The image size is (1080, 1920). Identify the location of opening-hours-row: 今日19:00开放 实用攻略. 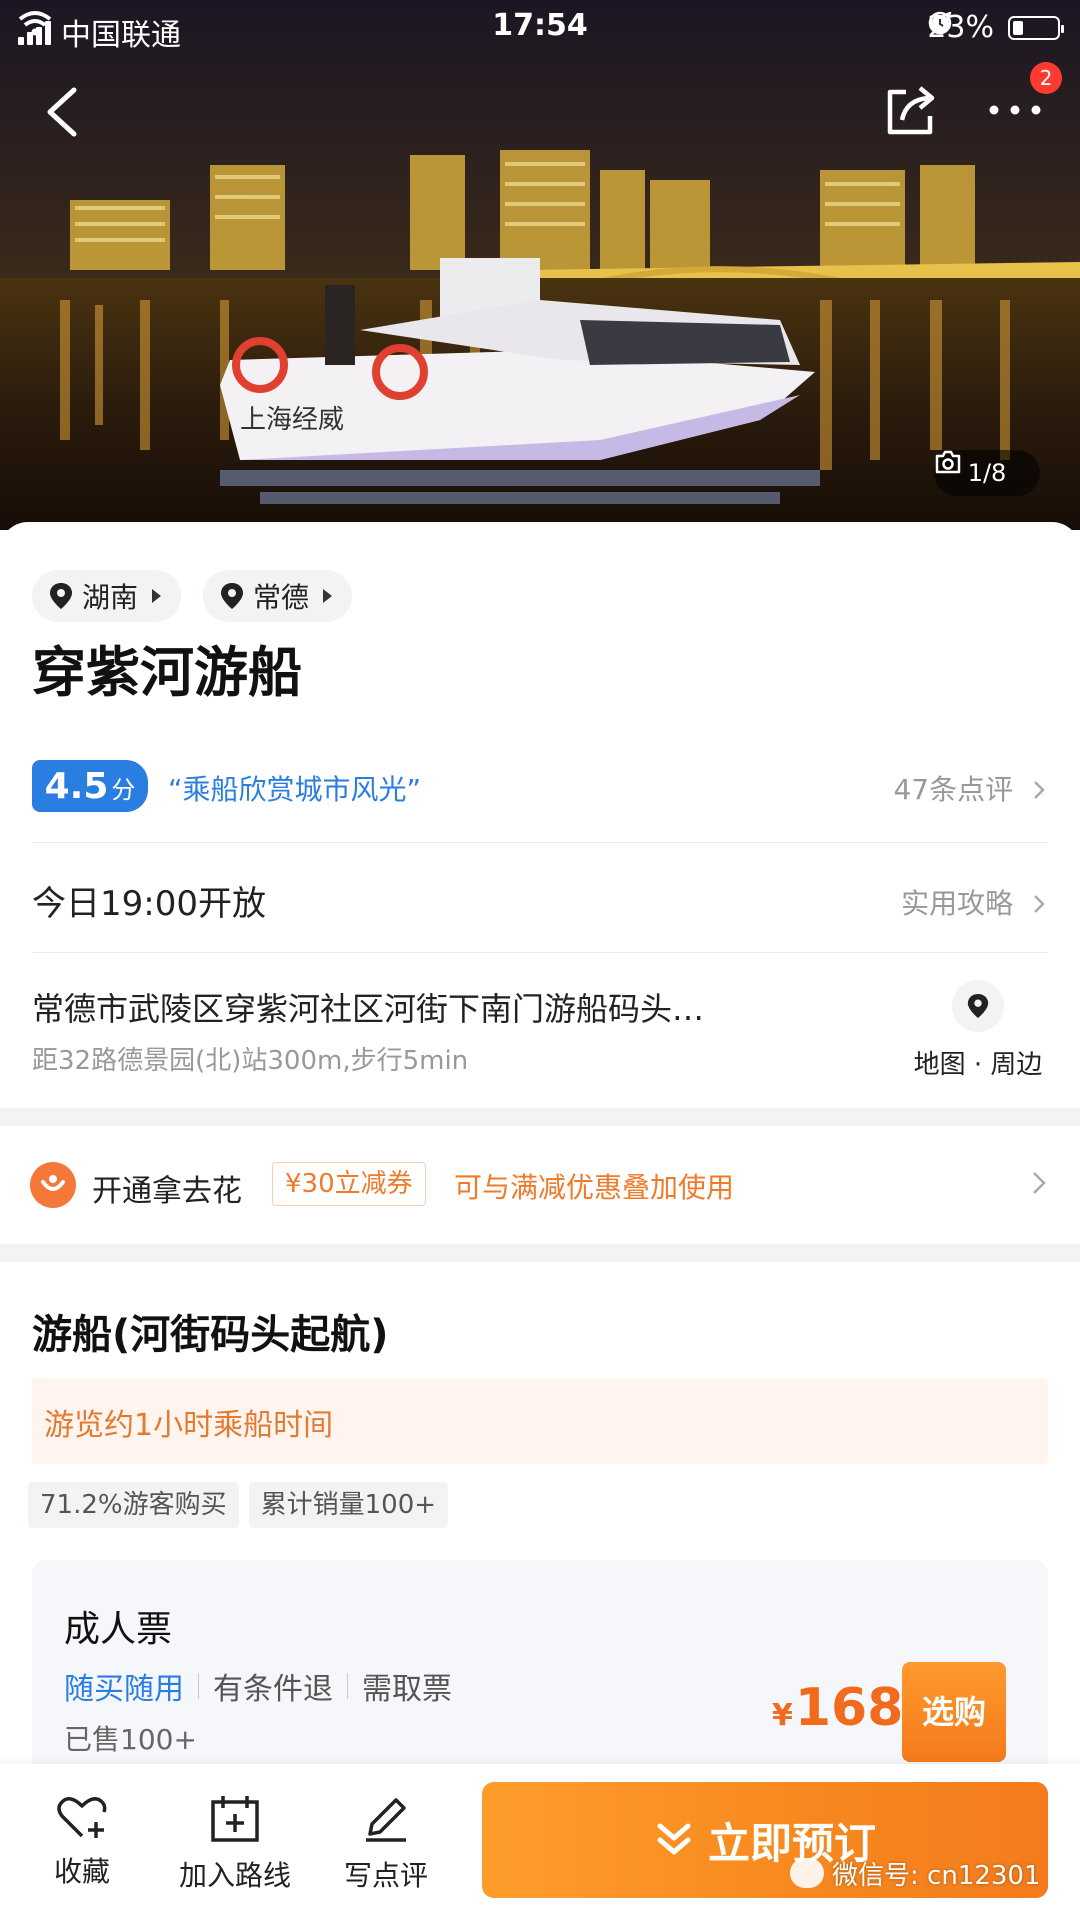
(540, 898).